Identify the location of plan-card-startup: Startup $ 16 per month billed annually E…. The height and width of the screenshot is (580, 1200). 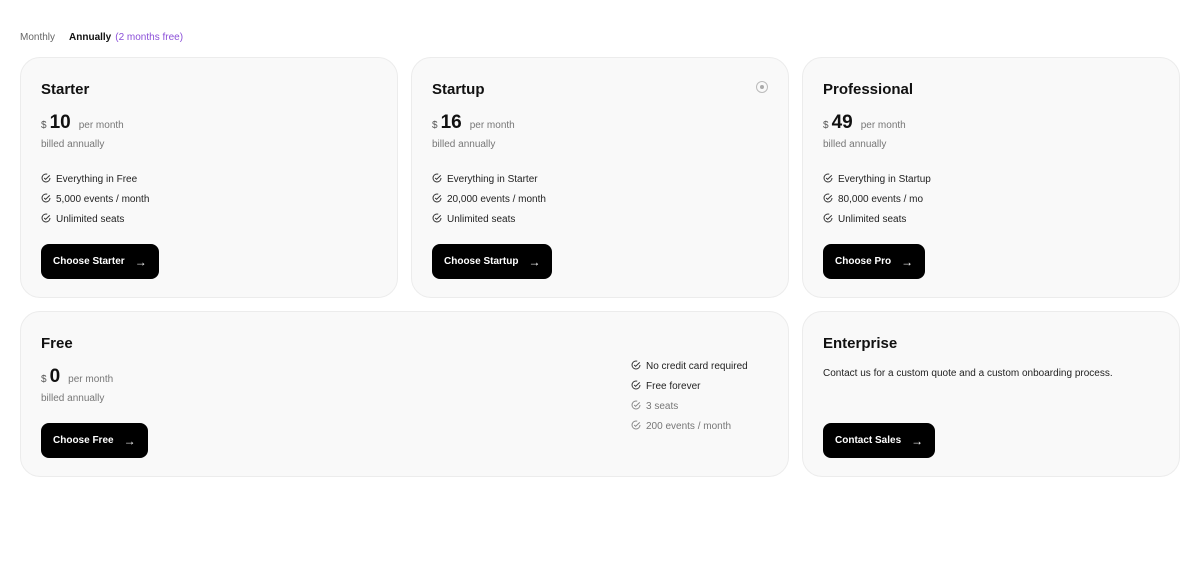
(600, 177).